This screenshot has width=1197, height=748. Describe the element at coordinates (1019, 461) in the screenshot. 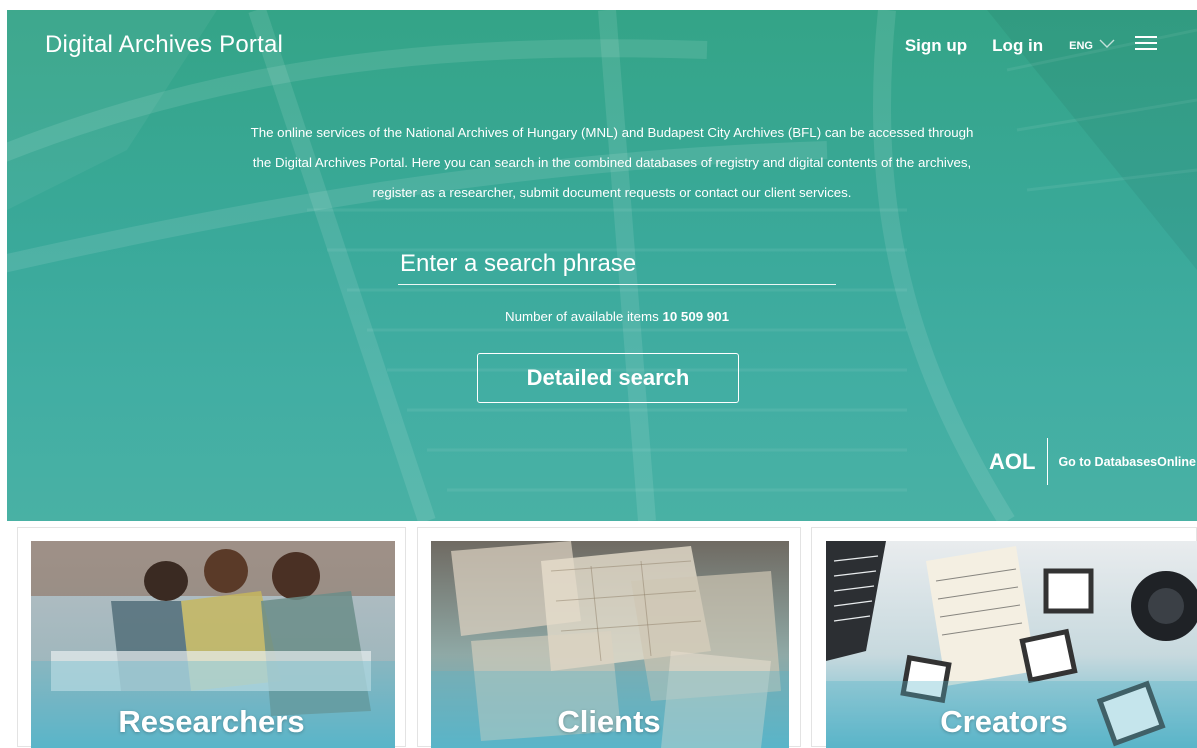

I see `aol-logo: AOL` at that location.